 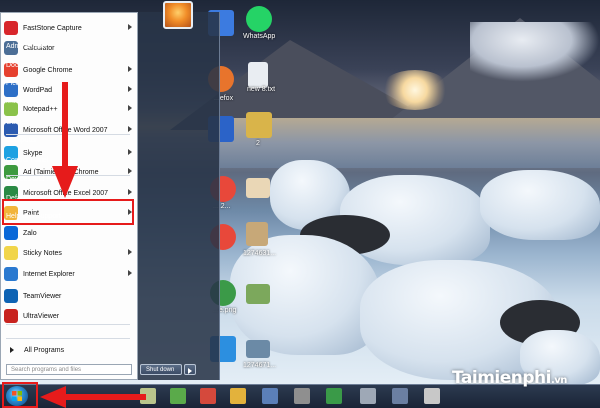 What do you see at coordinates (15, 101) in the screenshot?
I see `menu-item-music: Music` at bounding box center [15, 101].